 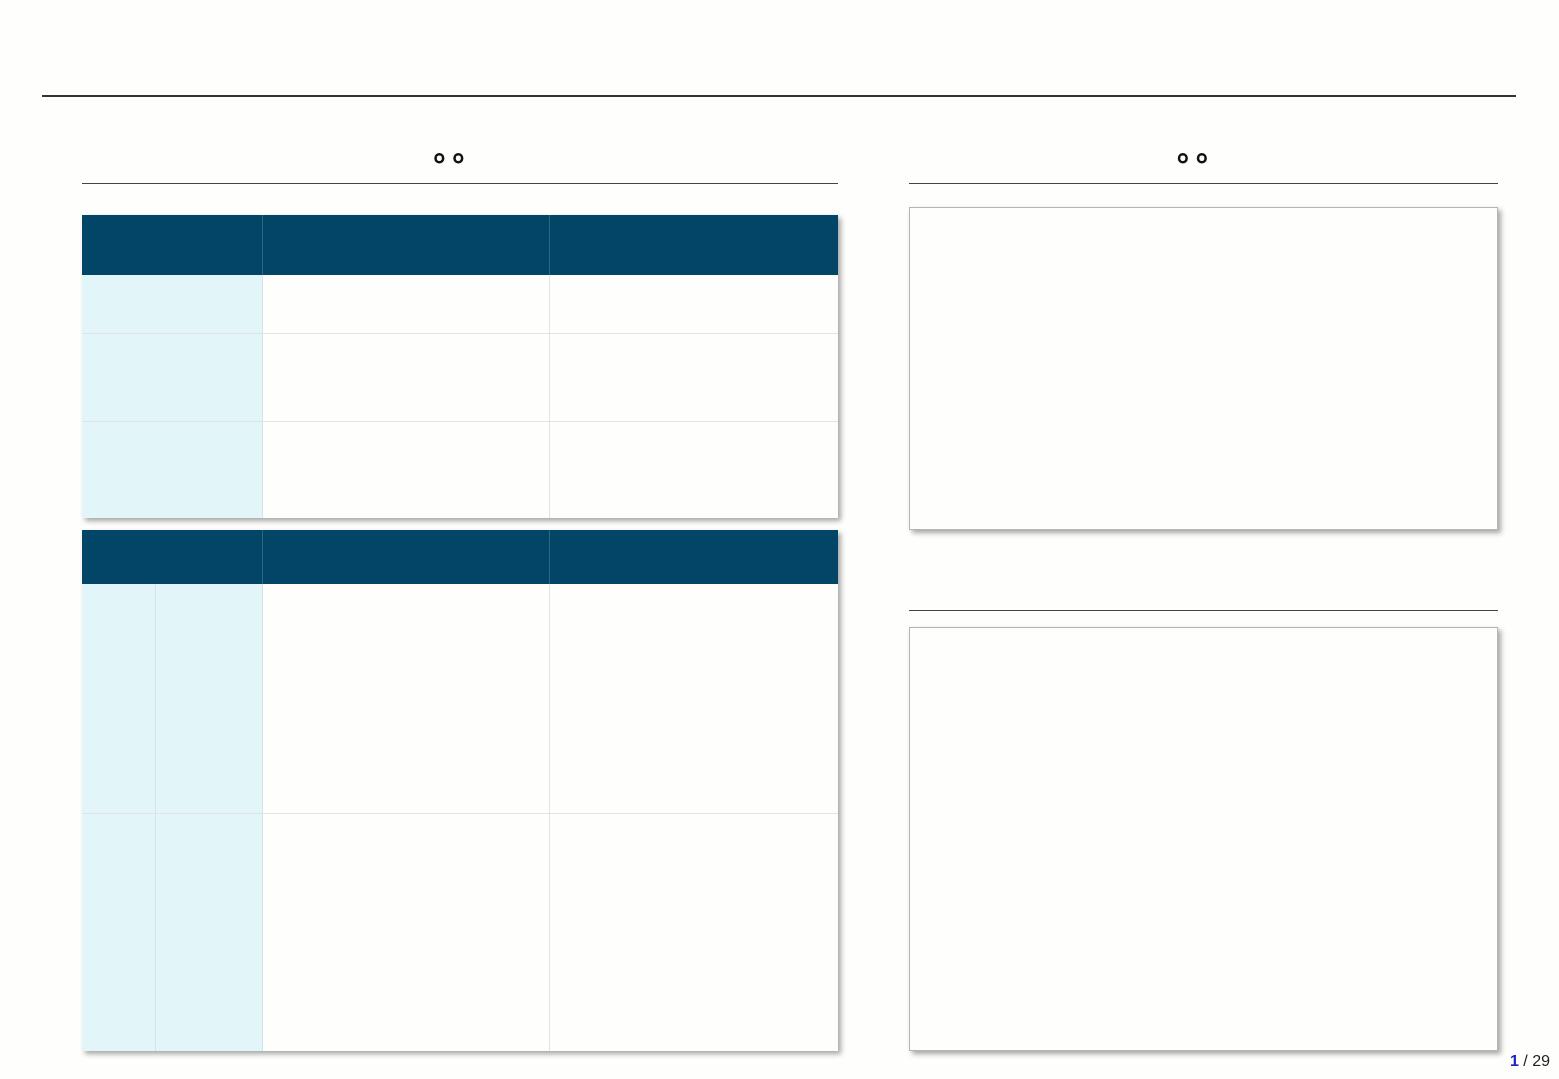 I want to click on right-column-heading: 。。, so click(x=1203, y=151).